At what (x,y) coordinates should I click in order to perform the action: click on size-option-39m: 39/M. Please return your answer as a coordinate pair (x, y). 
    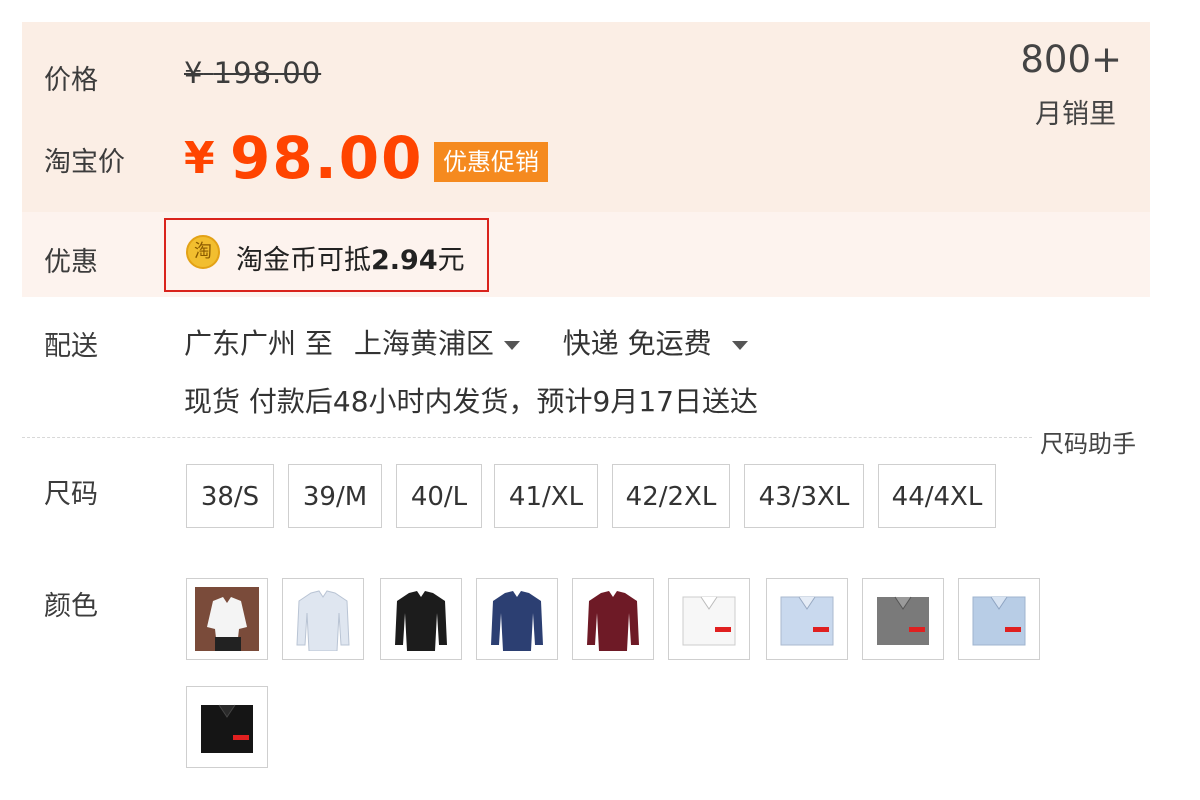
    Looking at the image, I should click on (335, 496).